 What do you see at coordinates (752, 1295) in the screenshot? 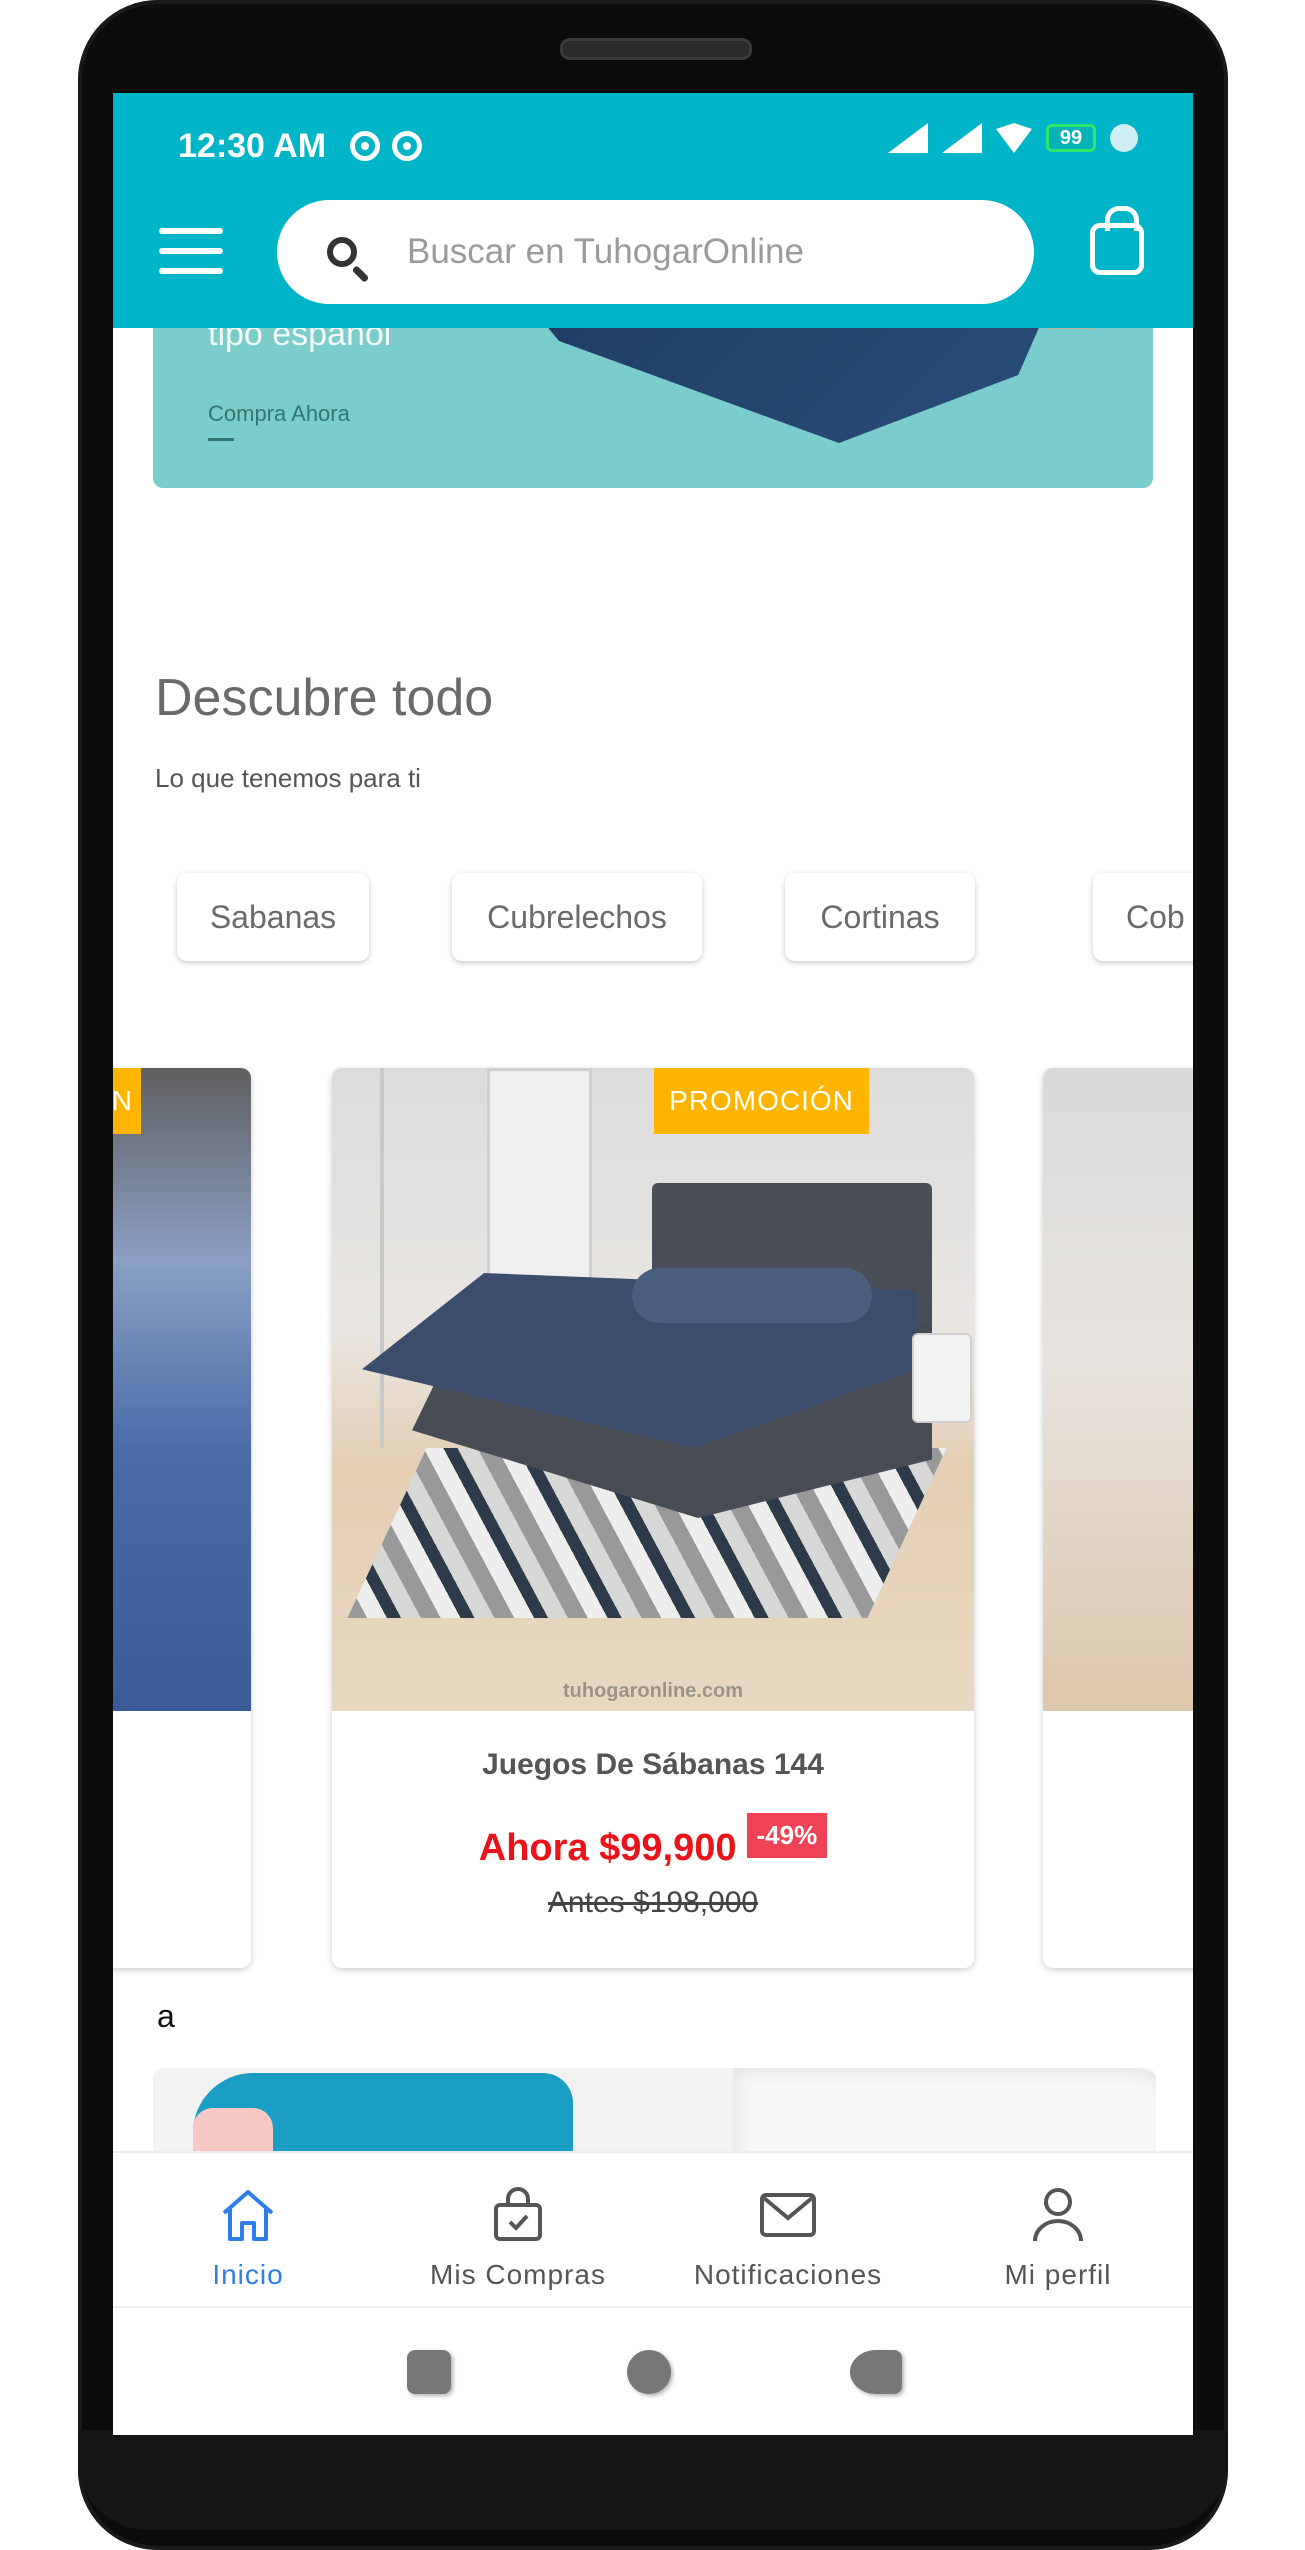
I see `pillow-image` at bounding box center [752, 1295].